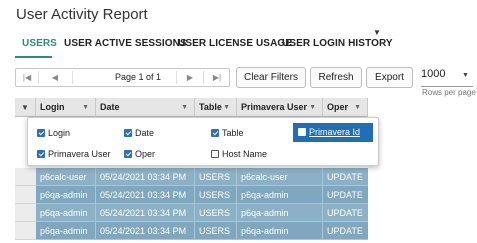 The width and height of the screenshot is (477, 243). Describe the element at coordinates (25, 107) in the screenshot. I see `column-chooser-icon: ▼` at that location.